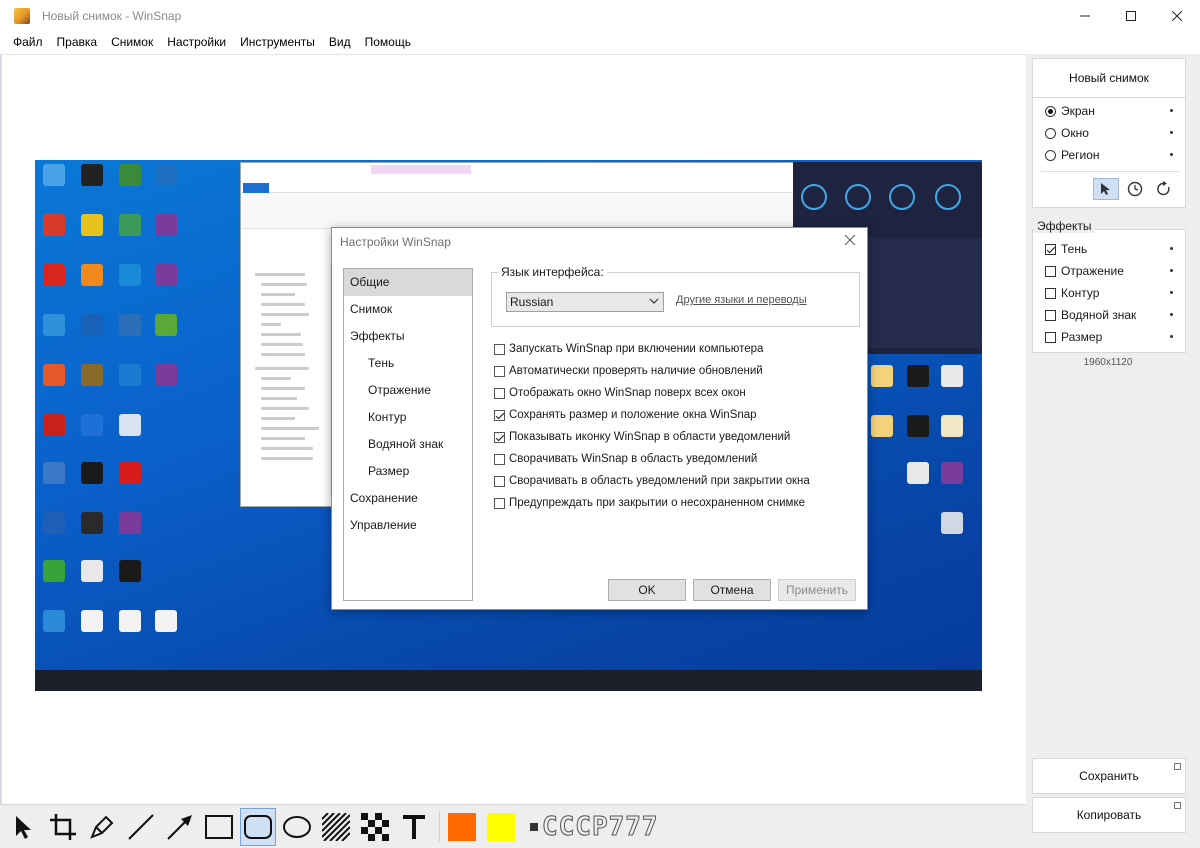  I want to click on menu-help: Помощь, so click(388, 42).